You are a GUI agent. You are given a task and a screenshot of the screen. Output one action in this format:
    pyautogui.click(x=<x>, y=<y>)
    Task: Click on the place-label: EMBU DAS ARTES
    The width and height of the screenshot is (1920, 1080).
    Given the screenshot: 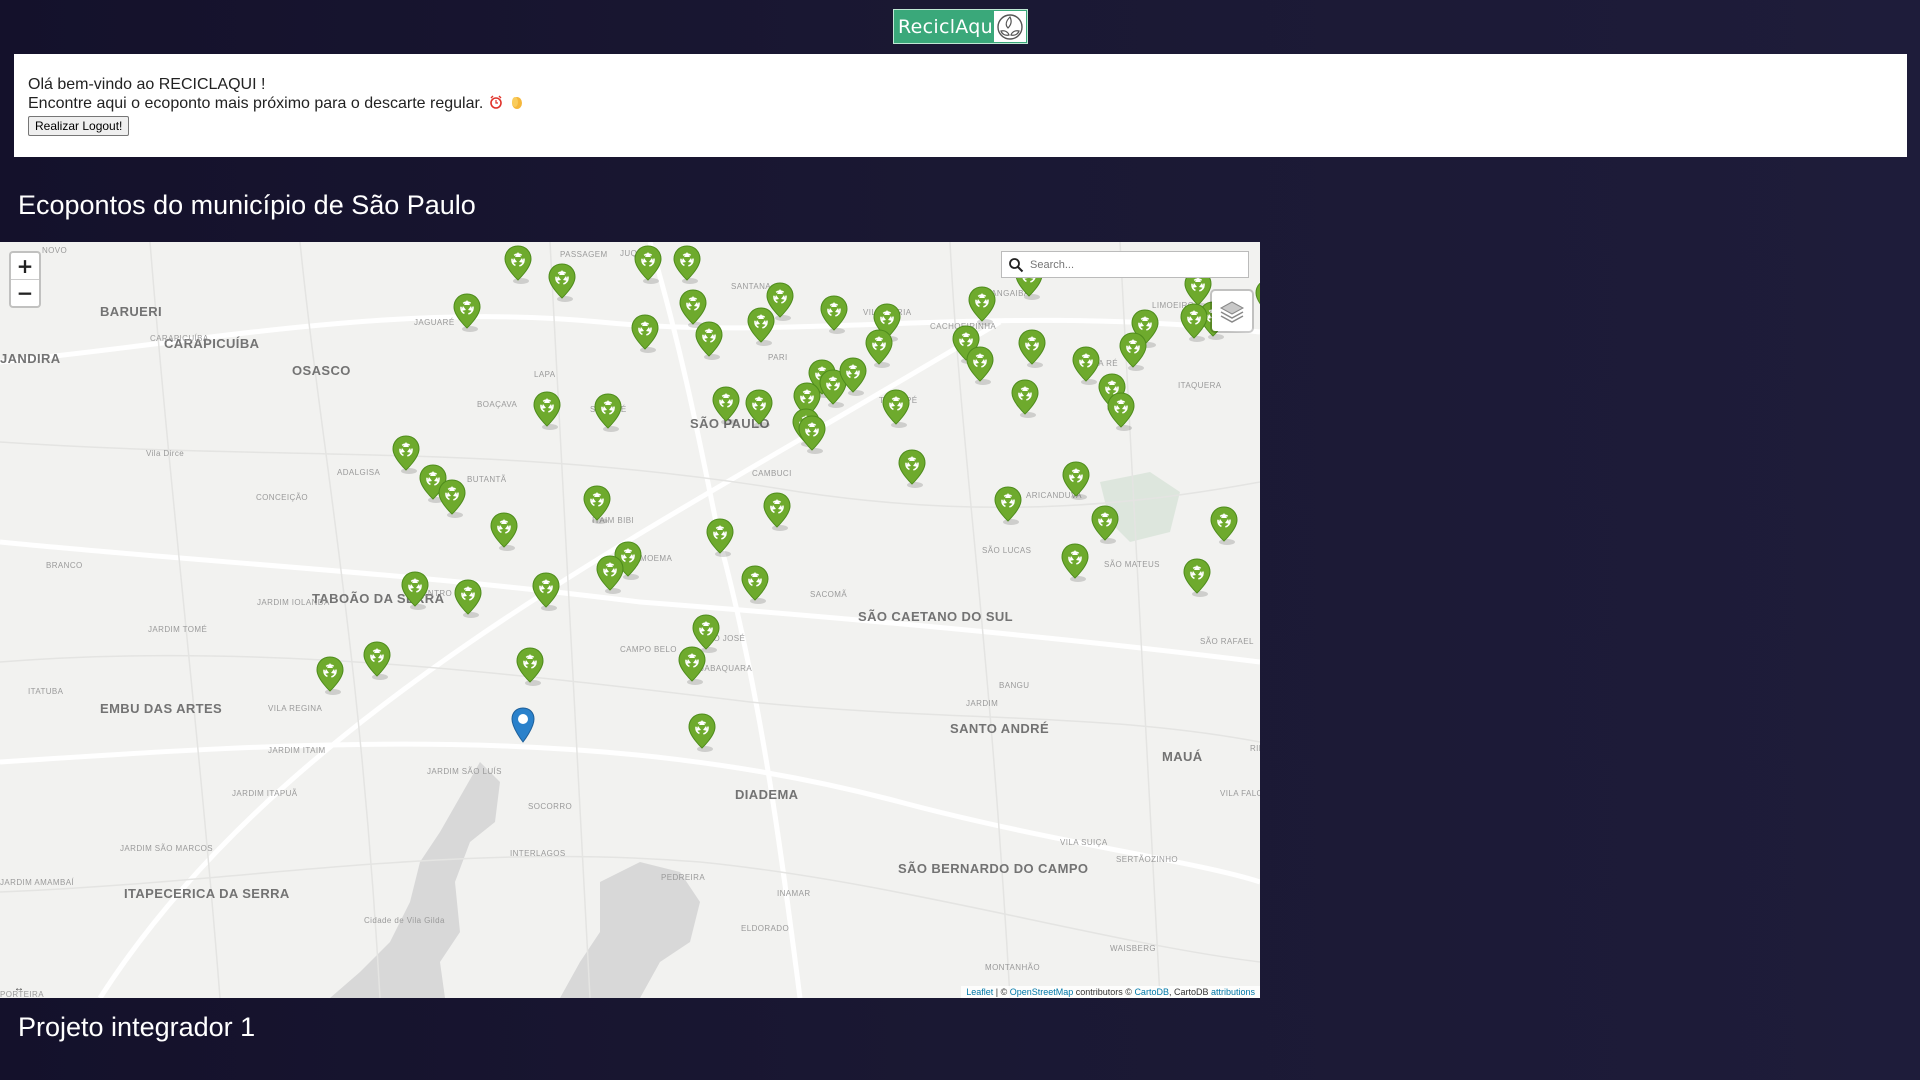 What is the action you would take?
    pyautogui.click(x=161, y=708)
    